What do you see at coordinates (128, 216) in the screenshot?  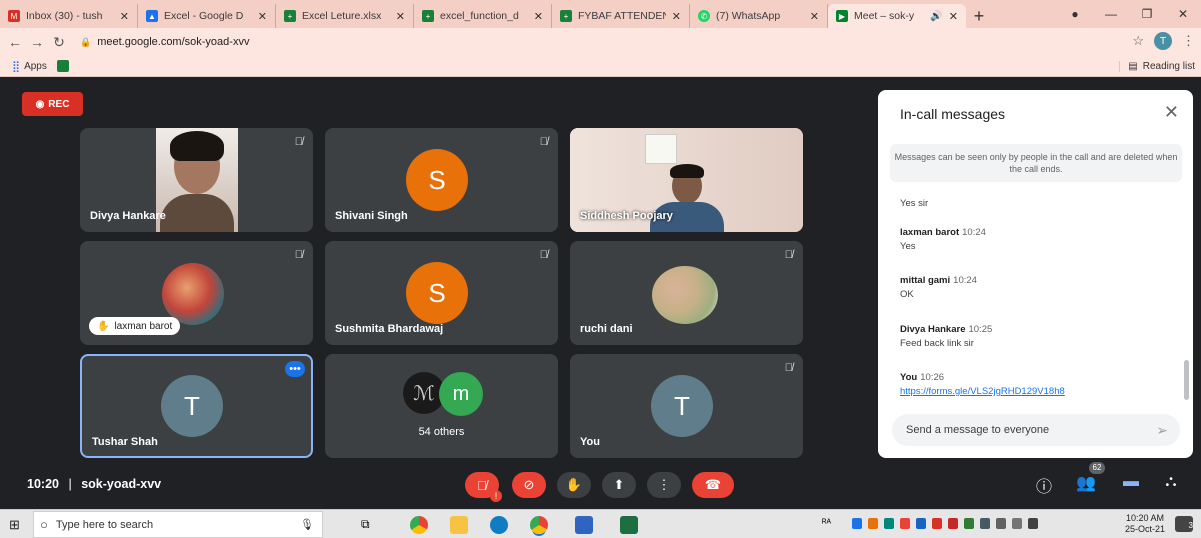 I see `participant-name: Divya Hankare` at bounding box center [128, 216].